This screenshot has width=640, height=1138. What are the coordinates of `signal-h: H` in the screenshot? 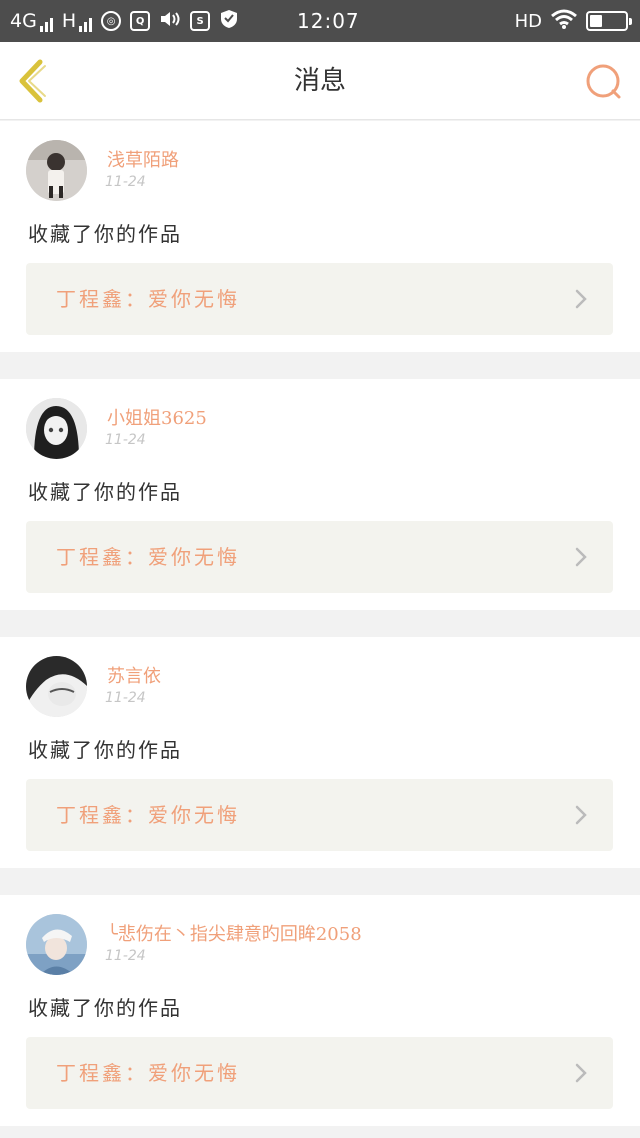 It's located at (77, 21).